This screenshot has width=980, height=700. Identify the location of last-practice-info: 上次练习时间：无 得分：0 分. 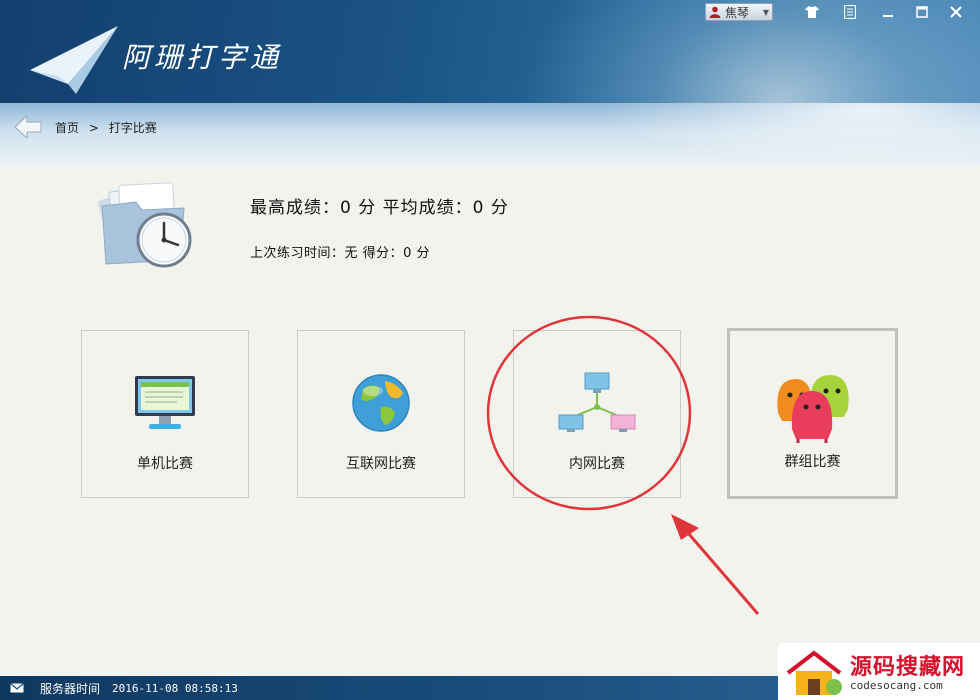
(340, 253).